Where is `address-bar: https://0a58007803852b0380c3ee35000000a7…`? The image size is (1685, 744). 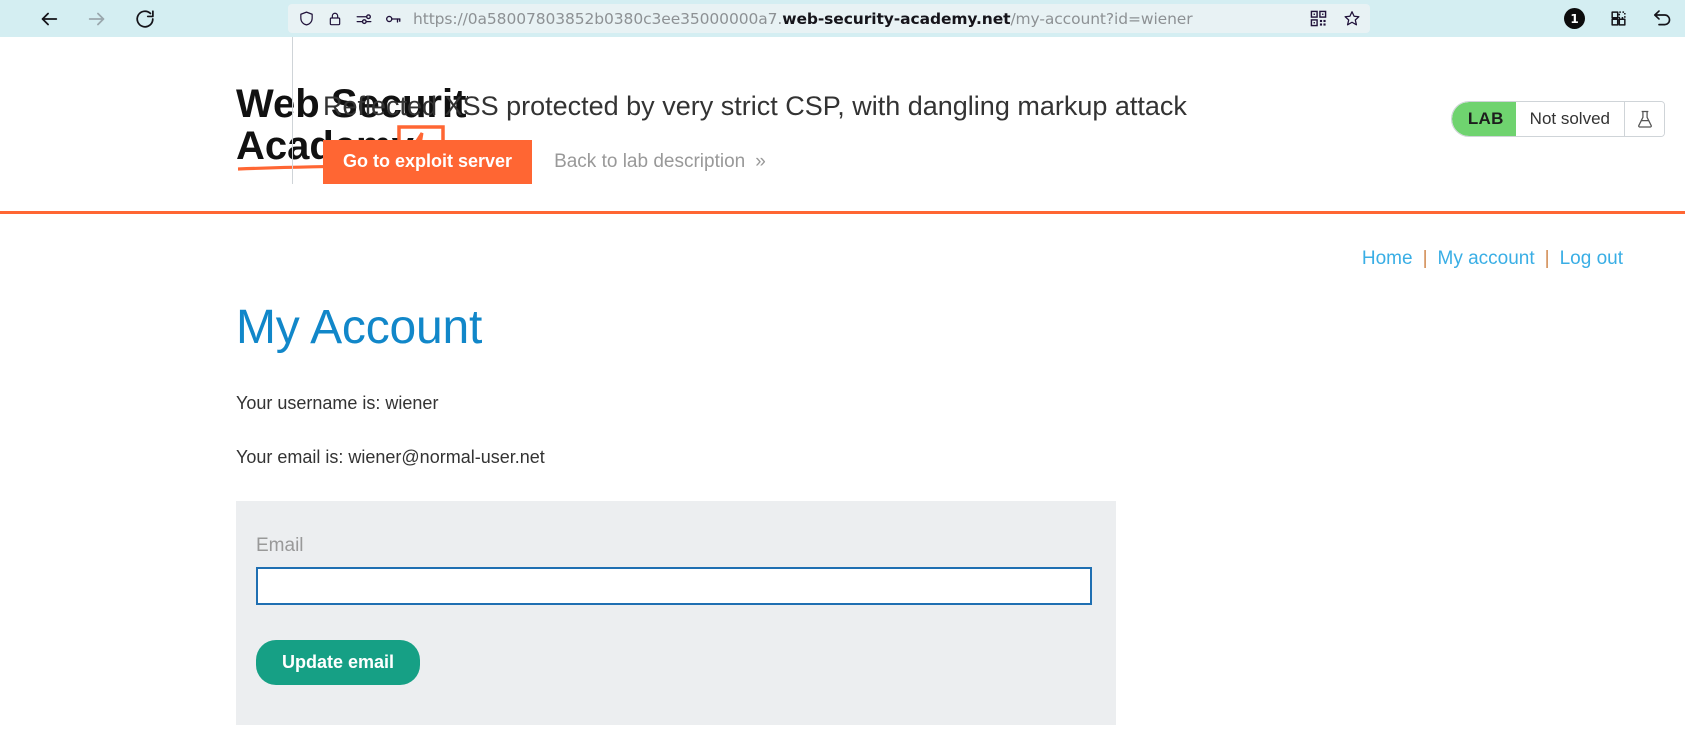
address-bar: https://0a58007803852b0380c3ee35000000a7… is located at coordinates (829, 18).